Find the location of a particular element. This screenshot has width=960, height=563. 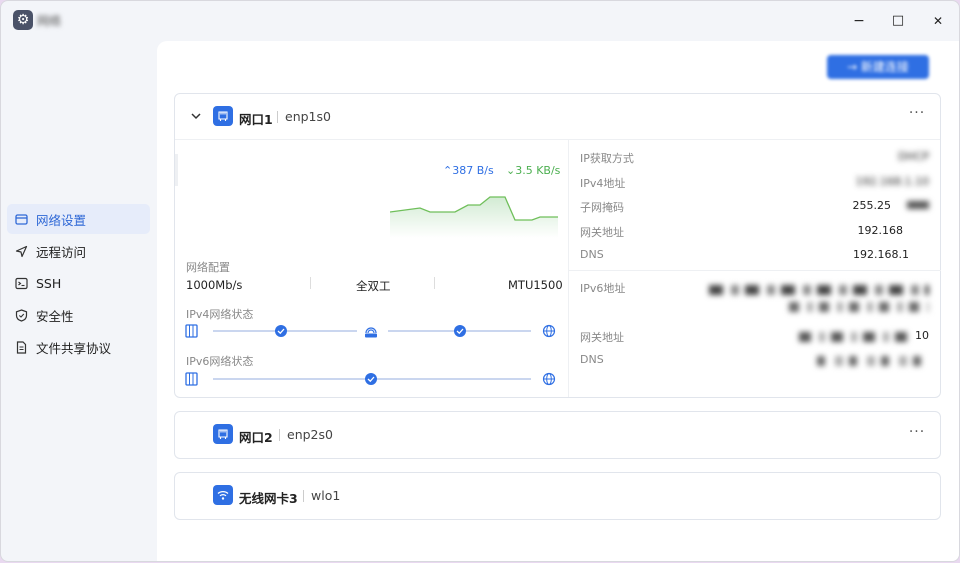

terminal-icon is located at coordinates (21, 283).